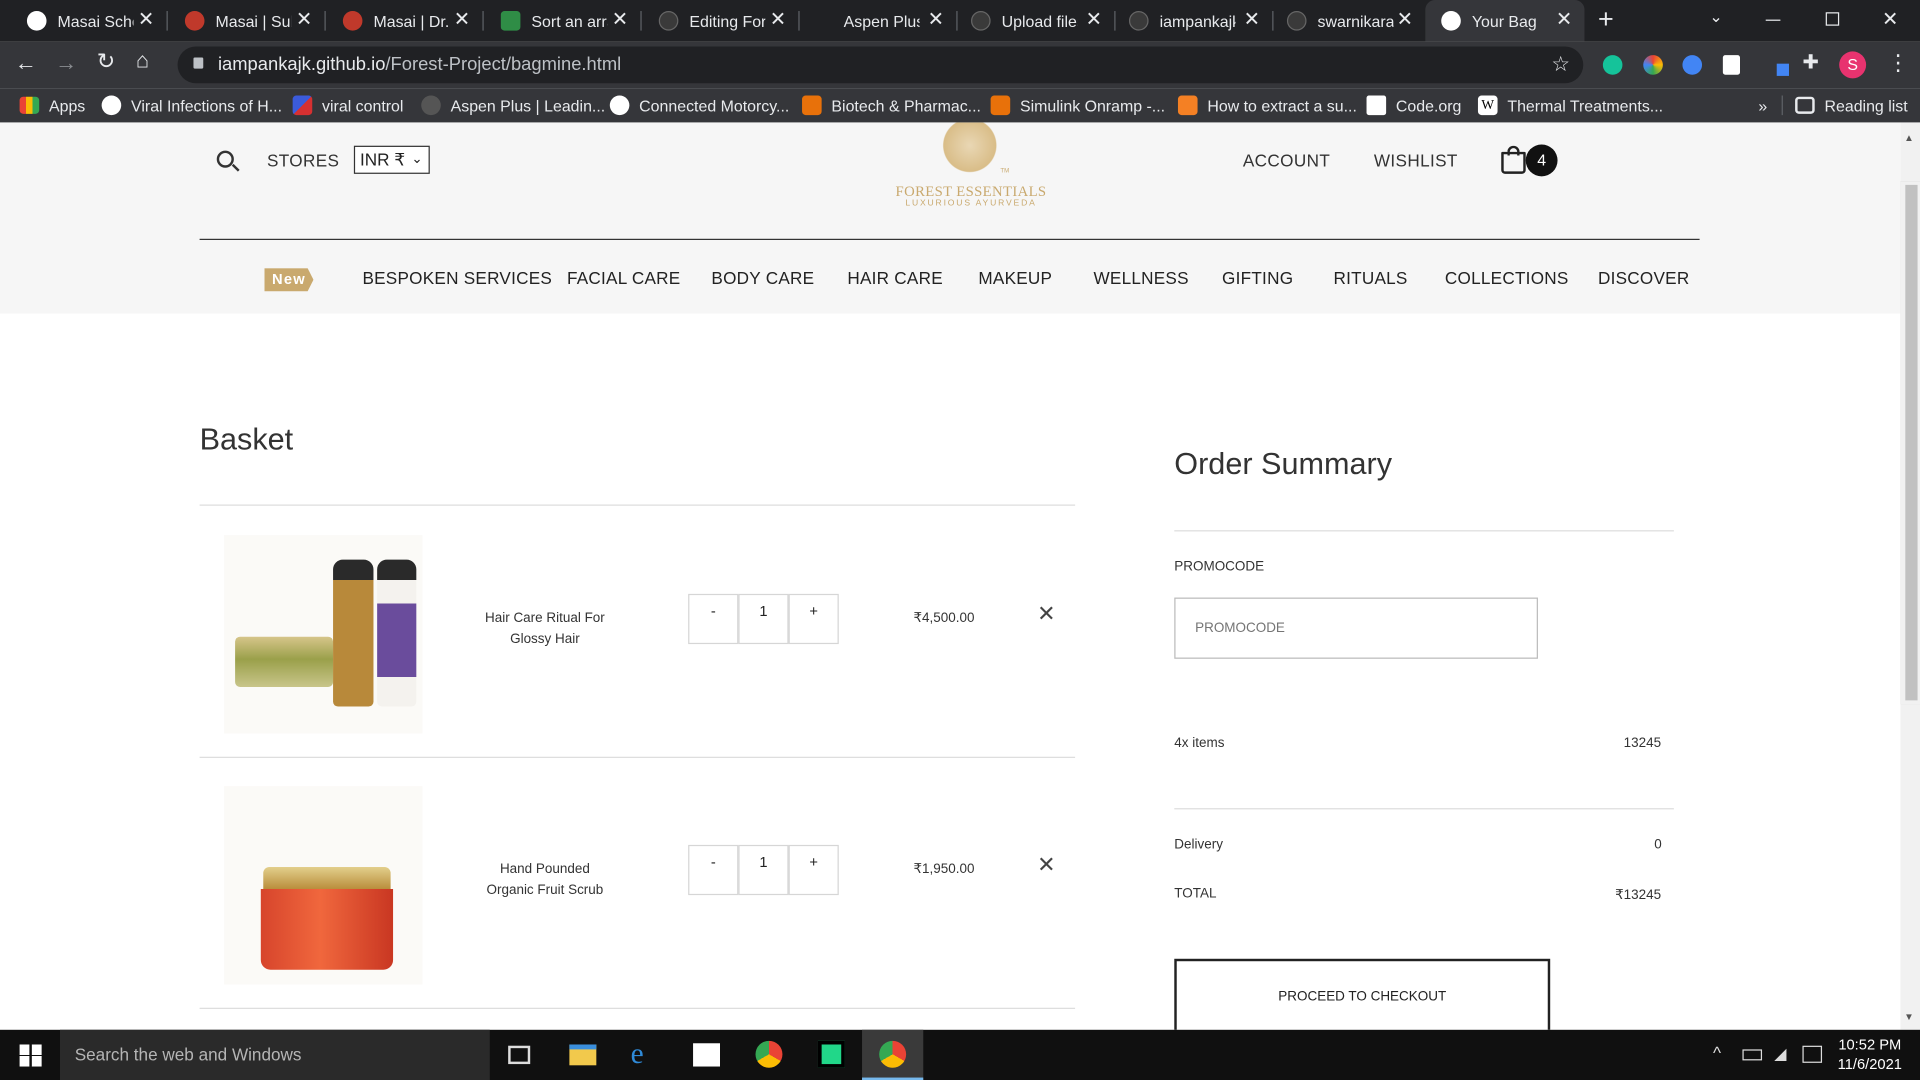 The height and width of the screenshot is (1080, 1920). What do you see at coordinates (1810, 62) in the screenshot?
I see `extensions-puzzle-icon: ✚` at bounding box center [1810, 62].